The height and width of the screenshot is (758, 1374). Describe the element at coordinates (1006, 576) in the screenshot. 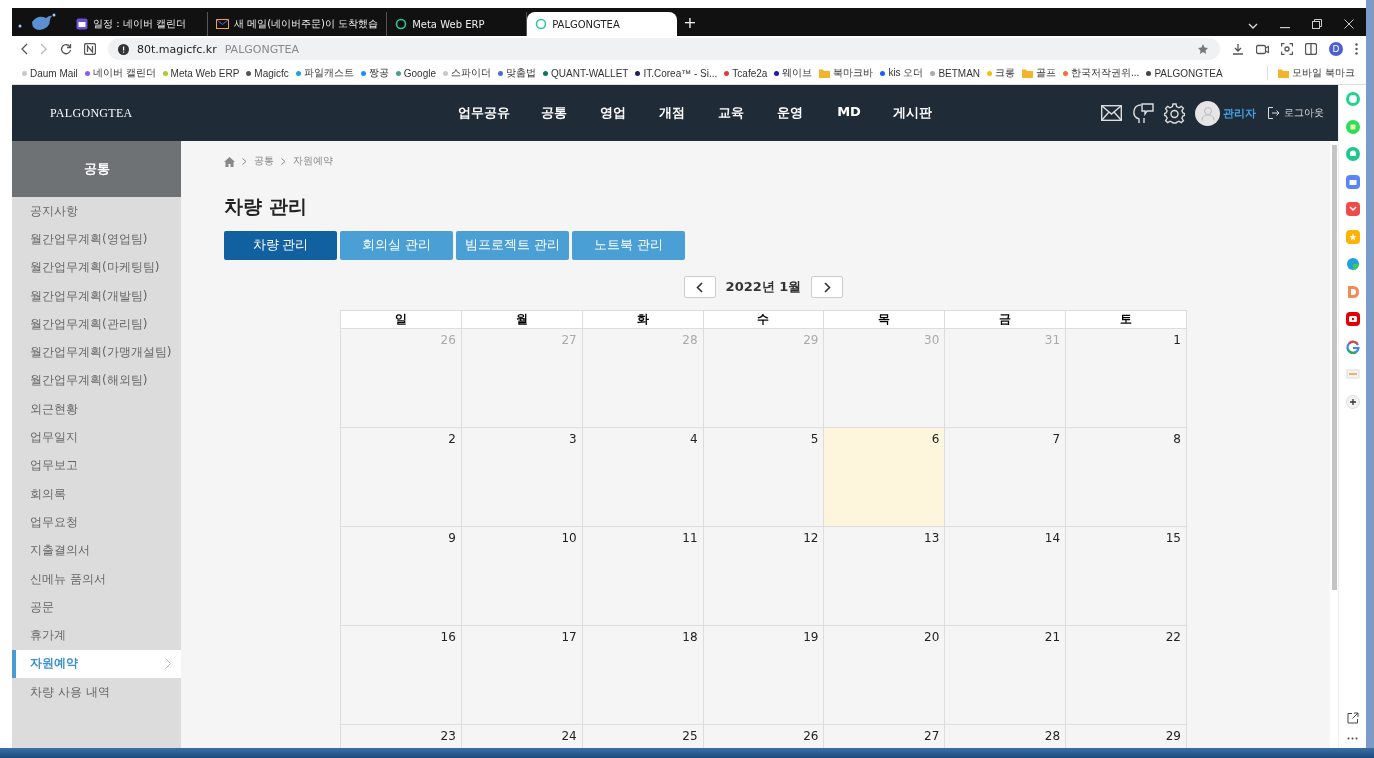

I see `calendar-day: 14` at that location.